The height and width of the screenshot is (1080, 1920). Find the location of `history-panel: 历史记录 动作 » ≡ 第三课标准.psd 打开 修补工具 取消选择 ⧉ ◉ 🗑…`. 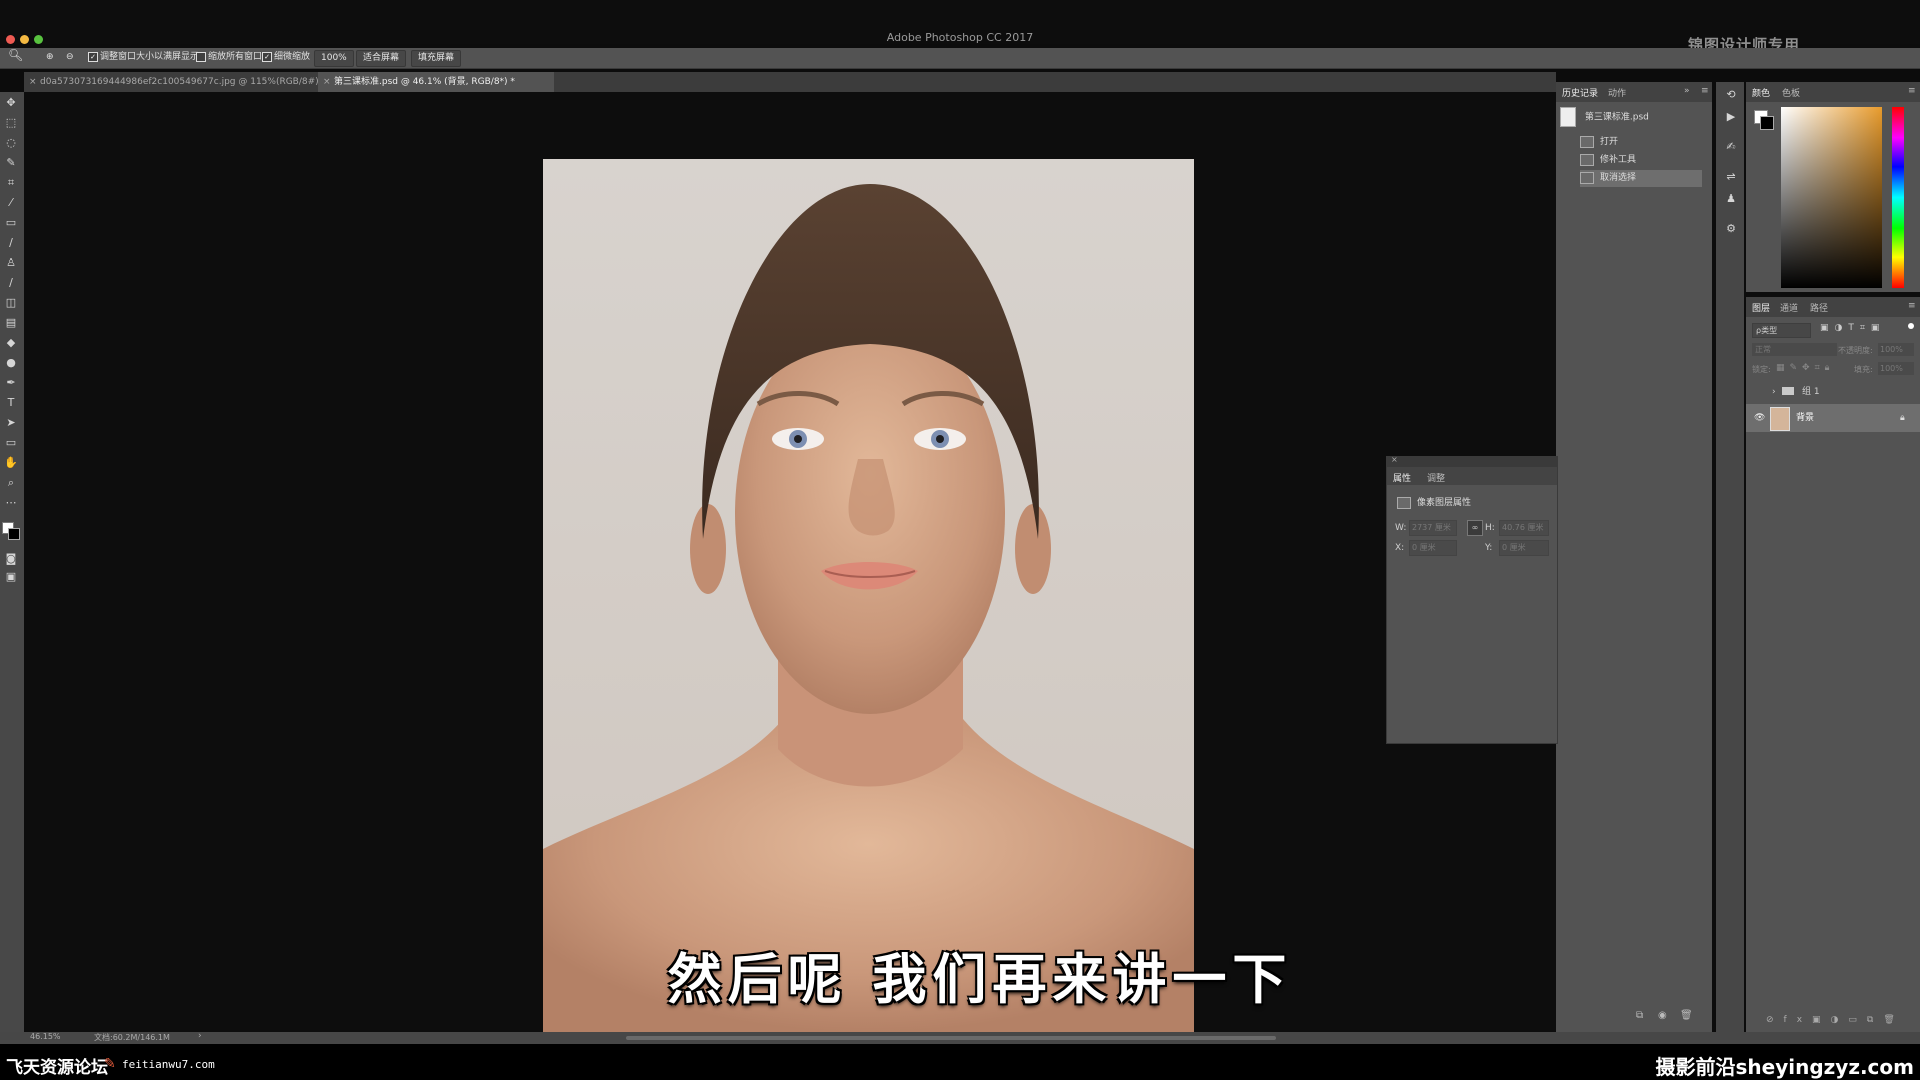

history-panel: 历史记录 动作 » ≡ 第三课标准.psd 打开 修补工具 取消选择 ⧉ ◉ 🗑… is located at coordinates (1634, 557).